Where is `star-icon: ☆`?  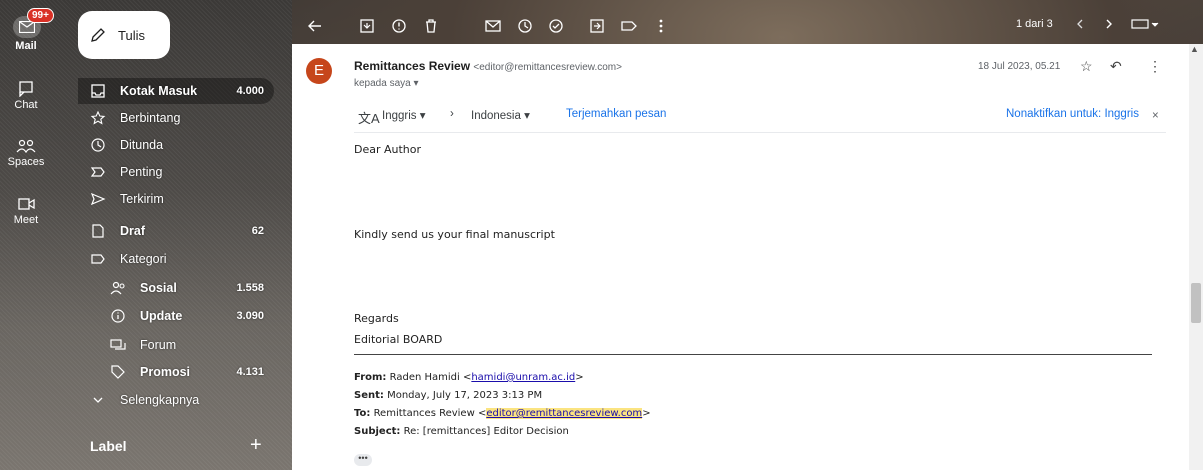 star-icon: ☆ is located at coordinates (1086, 66).